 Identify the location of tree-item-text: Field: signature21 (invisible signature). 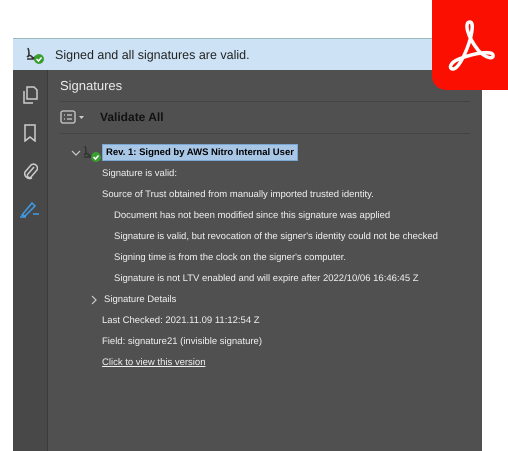
(182, 341).